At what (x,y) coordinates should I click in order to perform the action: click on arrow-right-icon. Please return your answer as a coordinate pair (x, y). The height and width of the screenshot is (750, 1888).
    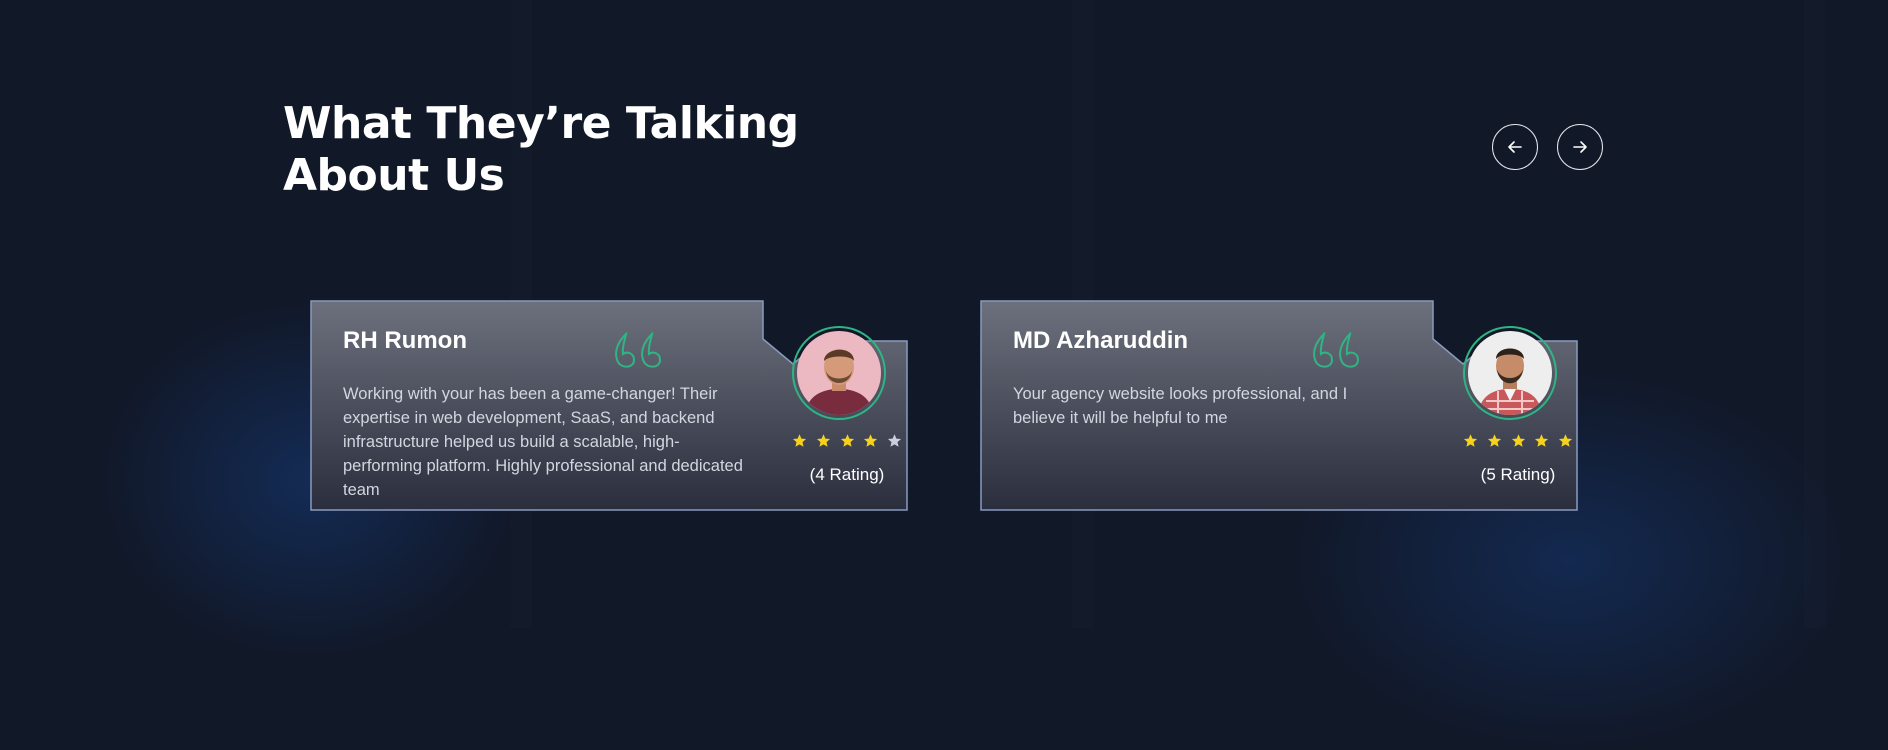
    Looking at the image, I should click on (1580, 147).